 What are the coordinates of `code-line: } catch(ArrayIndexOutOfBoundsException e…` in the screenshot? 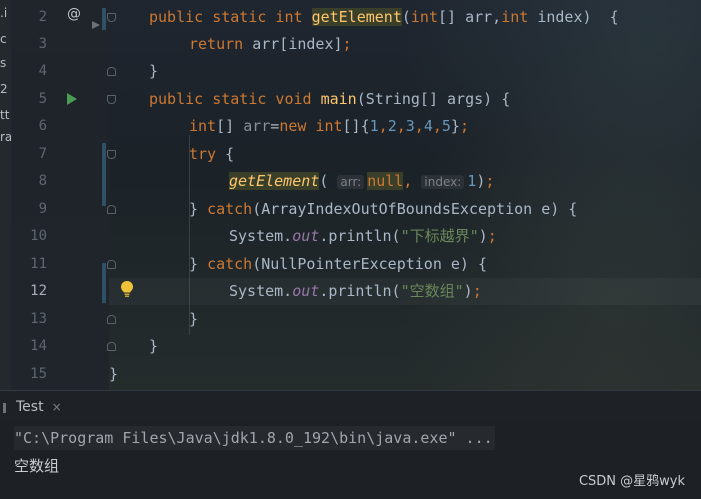 It's located at (405, 209).